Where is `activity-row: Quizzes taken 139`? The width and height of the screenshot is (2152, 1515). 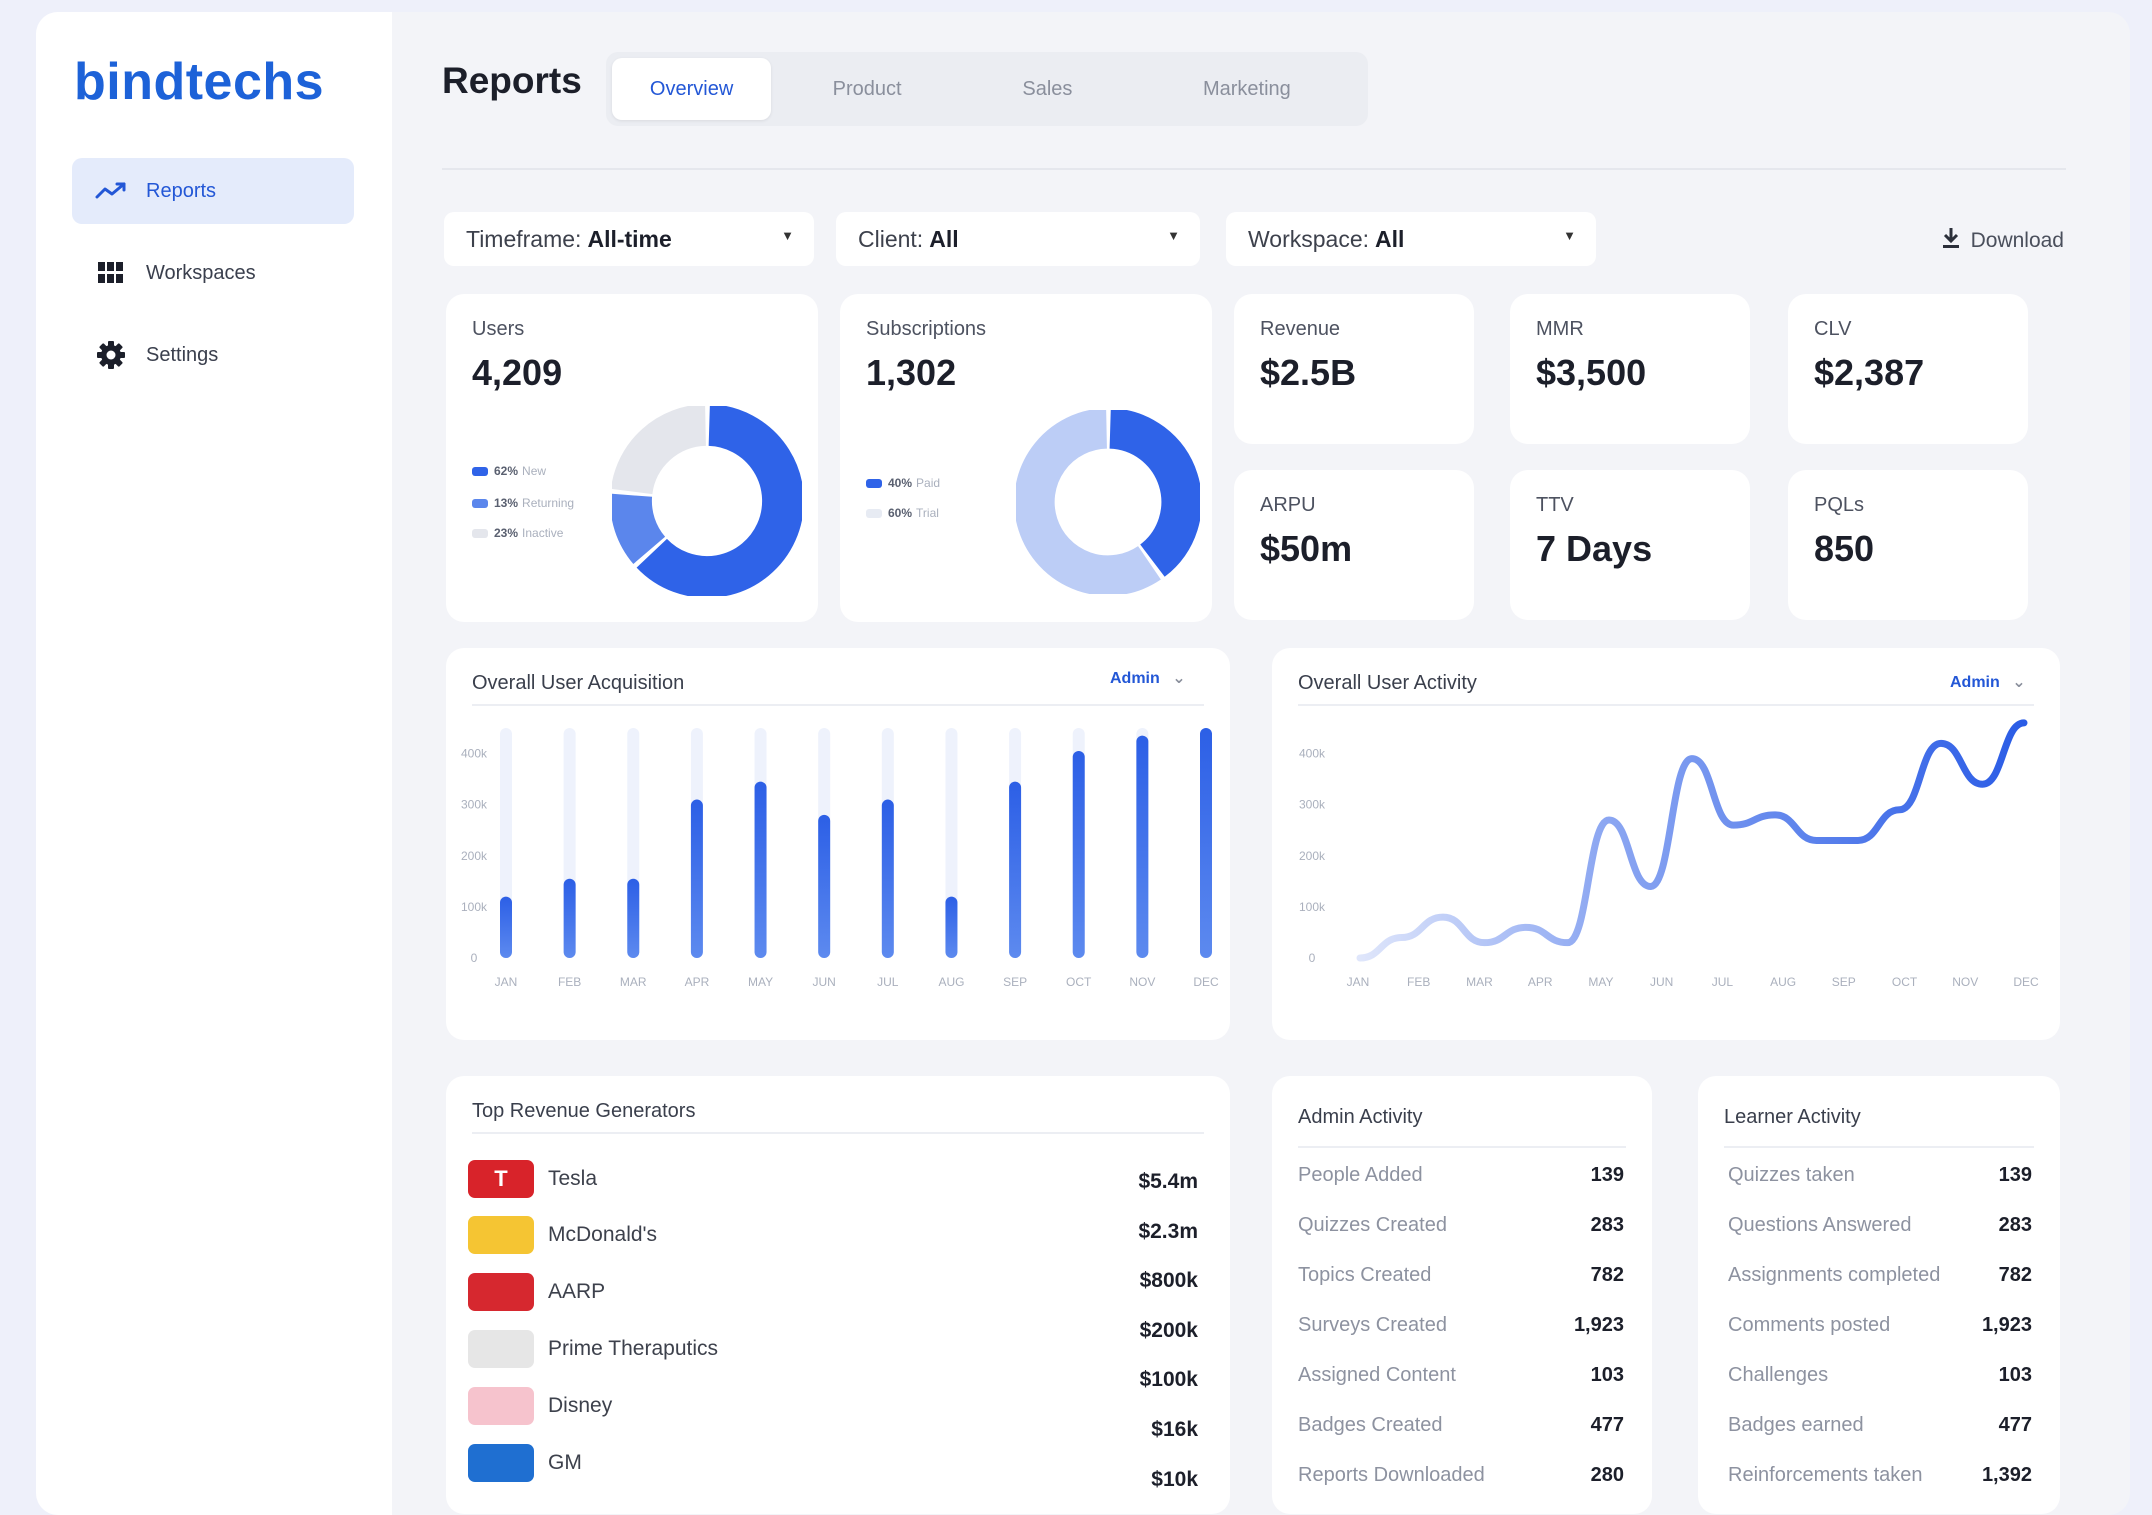
activity-row: Quizzes taken 139 is located at coordinates (1879, 1175).